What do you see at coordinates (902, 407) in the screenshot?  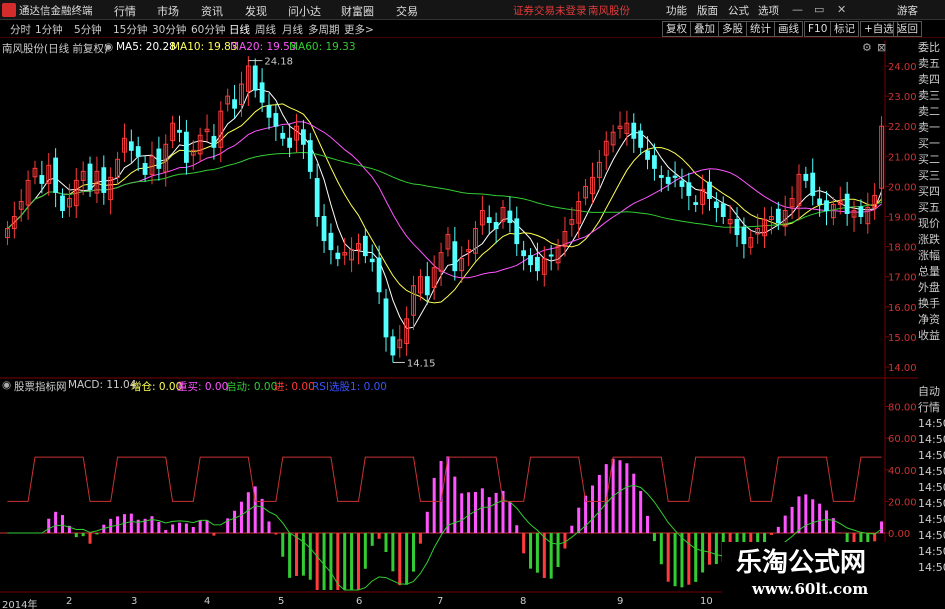 I see `sub-tick-label: 80.00` at bounding box center [902, 407].